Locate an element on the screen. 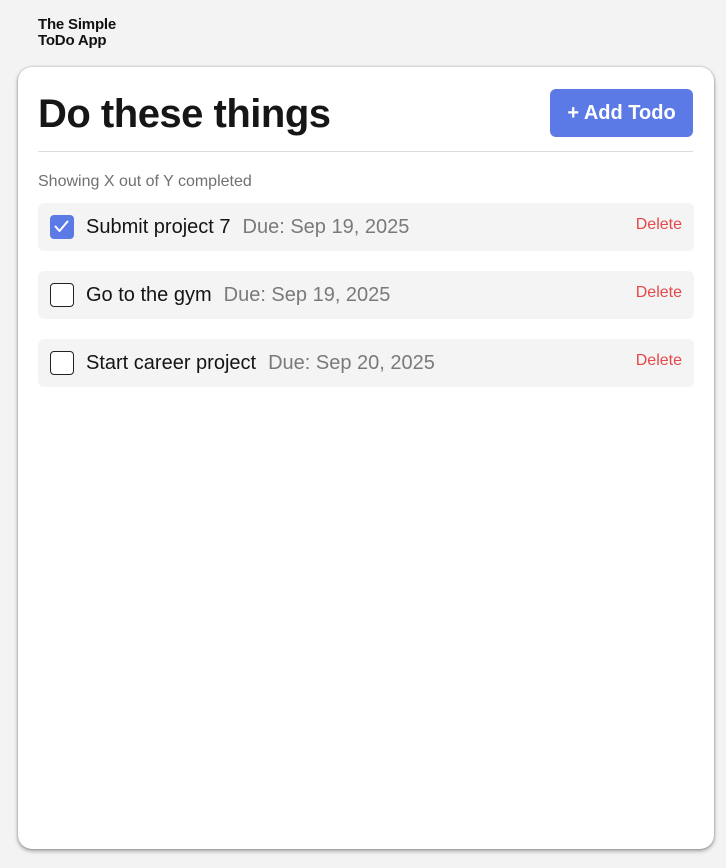 The image size is (726, 868). add-todo-button: + Add Todo is located at coordinates (621, 113).